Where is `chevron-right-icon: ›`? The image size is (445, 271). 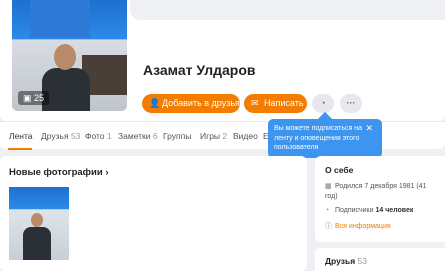
chevron-right-icon: › is located at coordinates (107, 172).